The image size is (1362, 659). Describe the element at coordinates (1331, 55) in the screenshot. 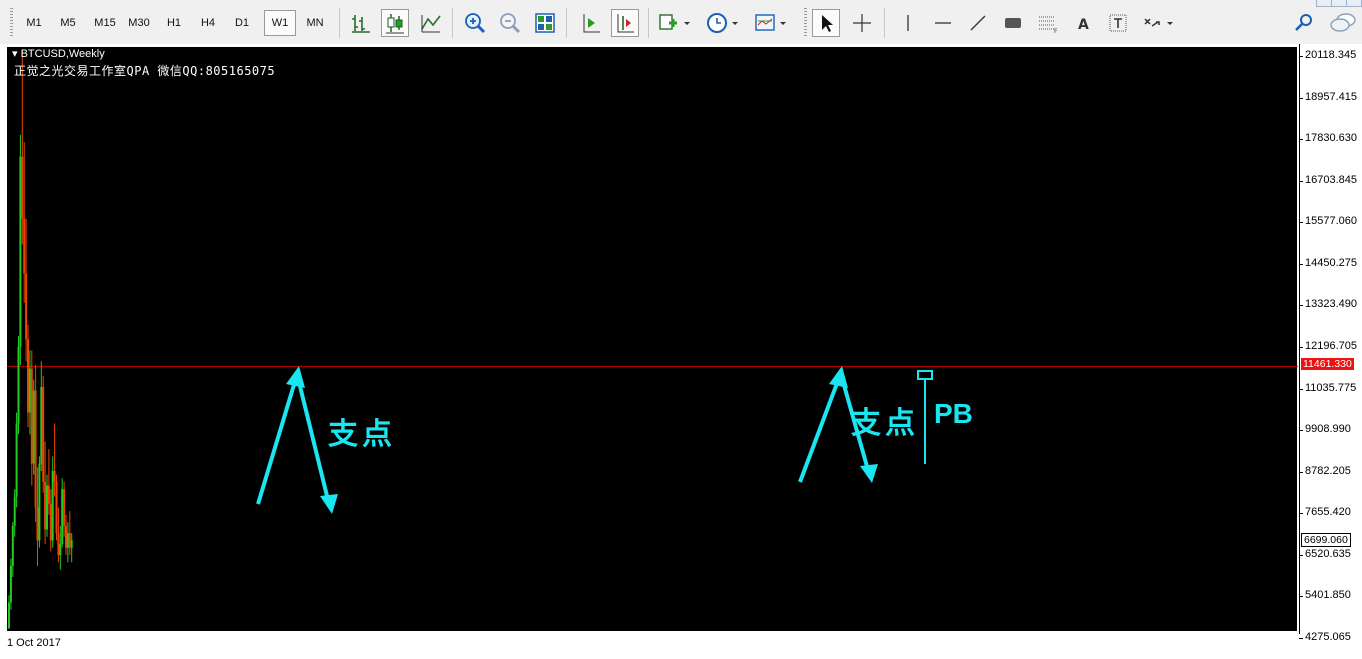

I see `price-axis-label: 20118.345` at that location.